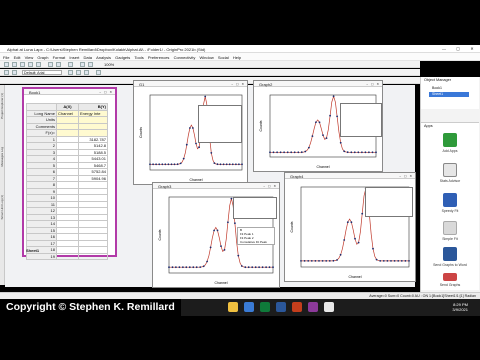 This screenshot has width=480, height=360. Describe the element at coordinates (17, 57) in the screenshot. I see `menu-edit: Edit` at that location.